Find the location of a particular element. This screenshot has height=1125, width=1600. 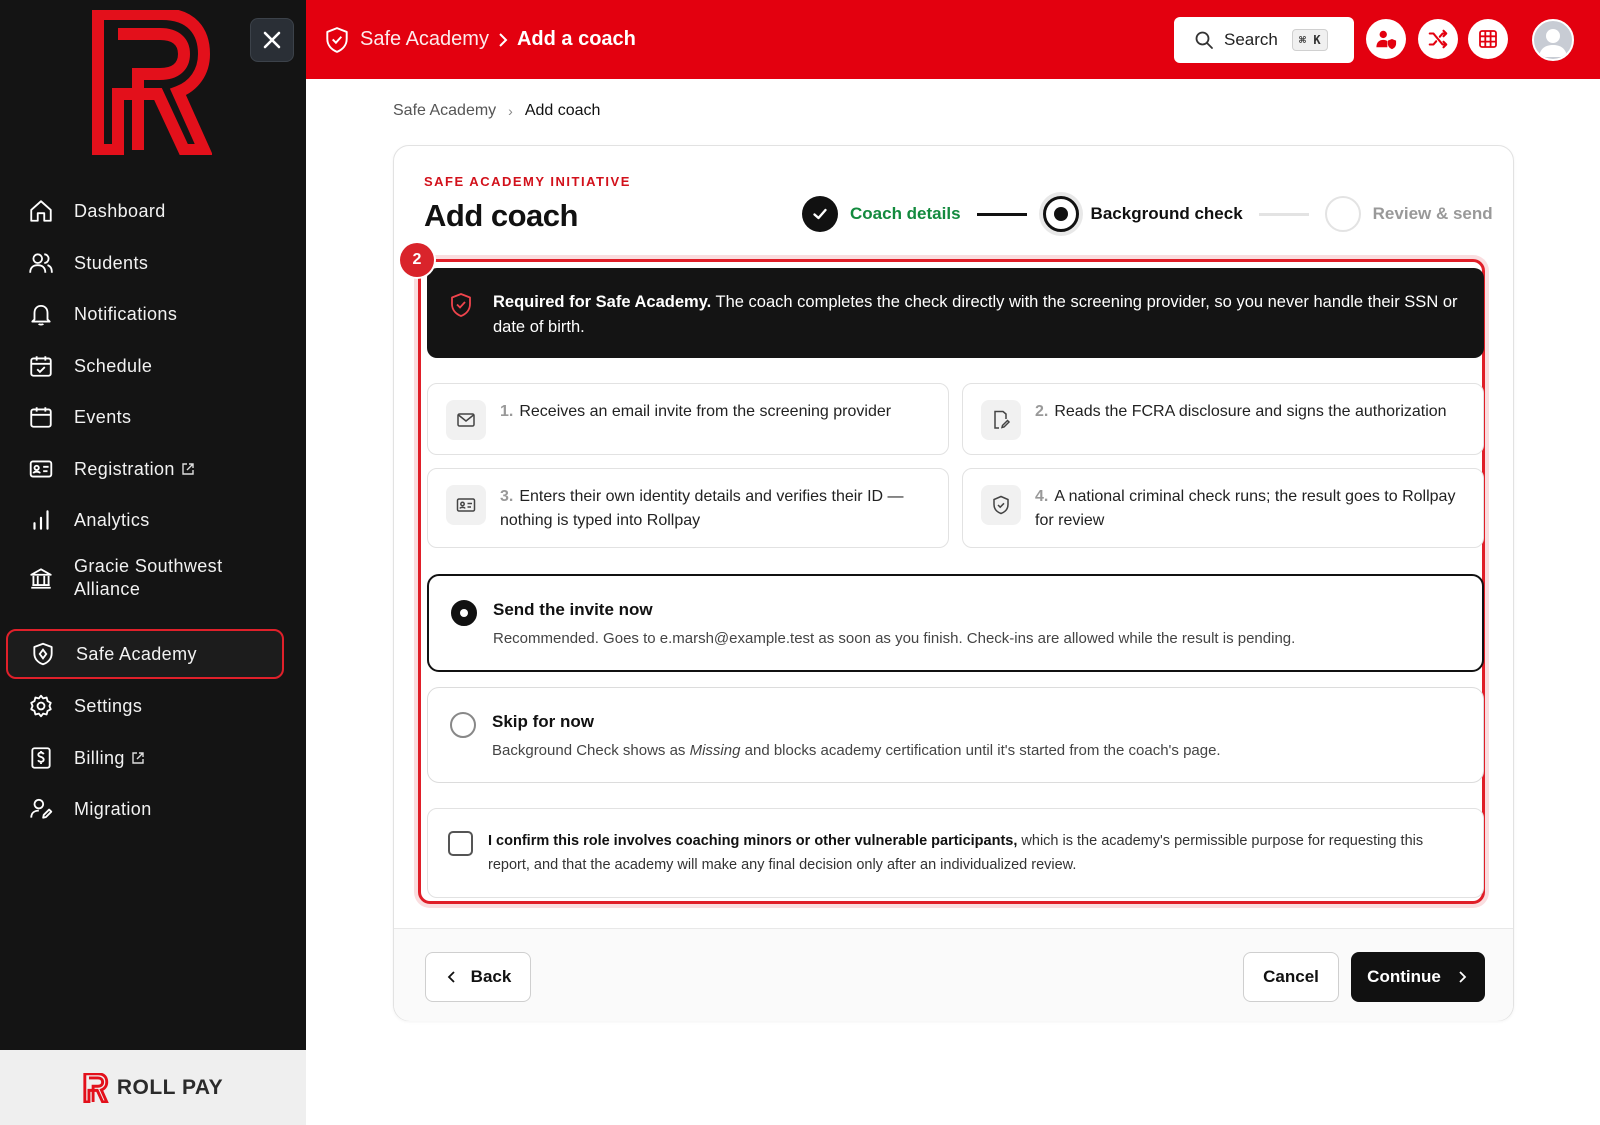

sidebar-item-dashboard: Dashboard is located at coordinates (145, 211).